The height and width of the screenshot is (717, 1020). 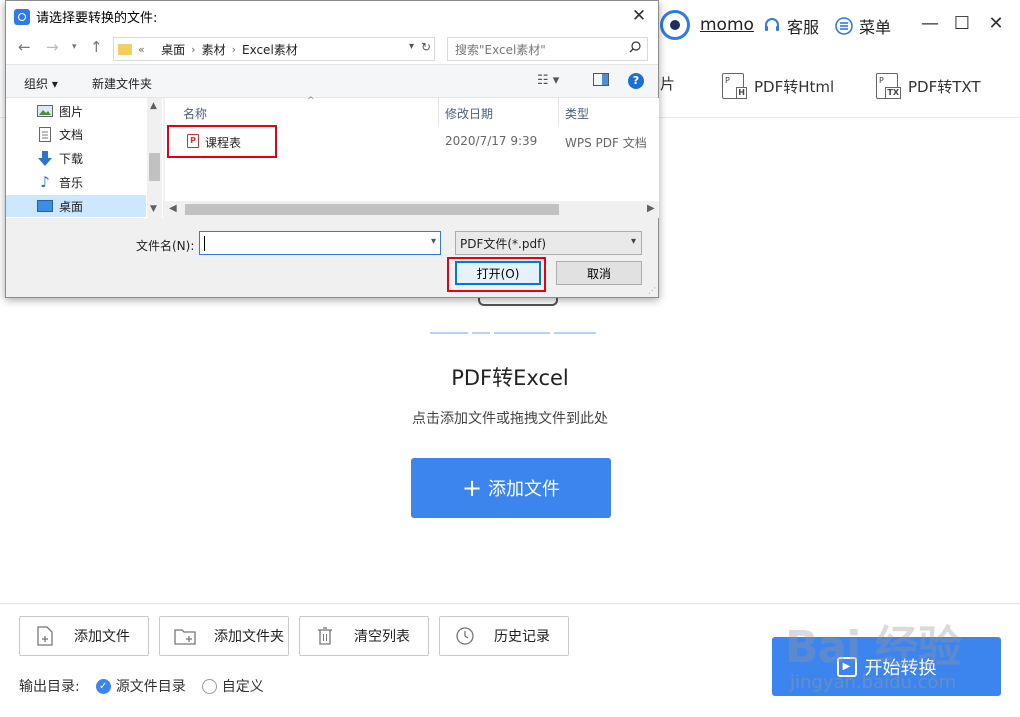 What do you see at coordinates (510, 378) in the screenshot?
I see `conversion-title: PDF转Excel` at bounding box center [510, 378].